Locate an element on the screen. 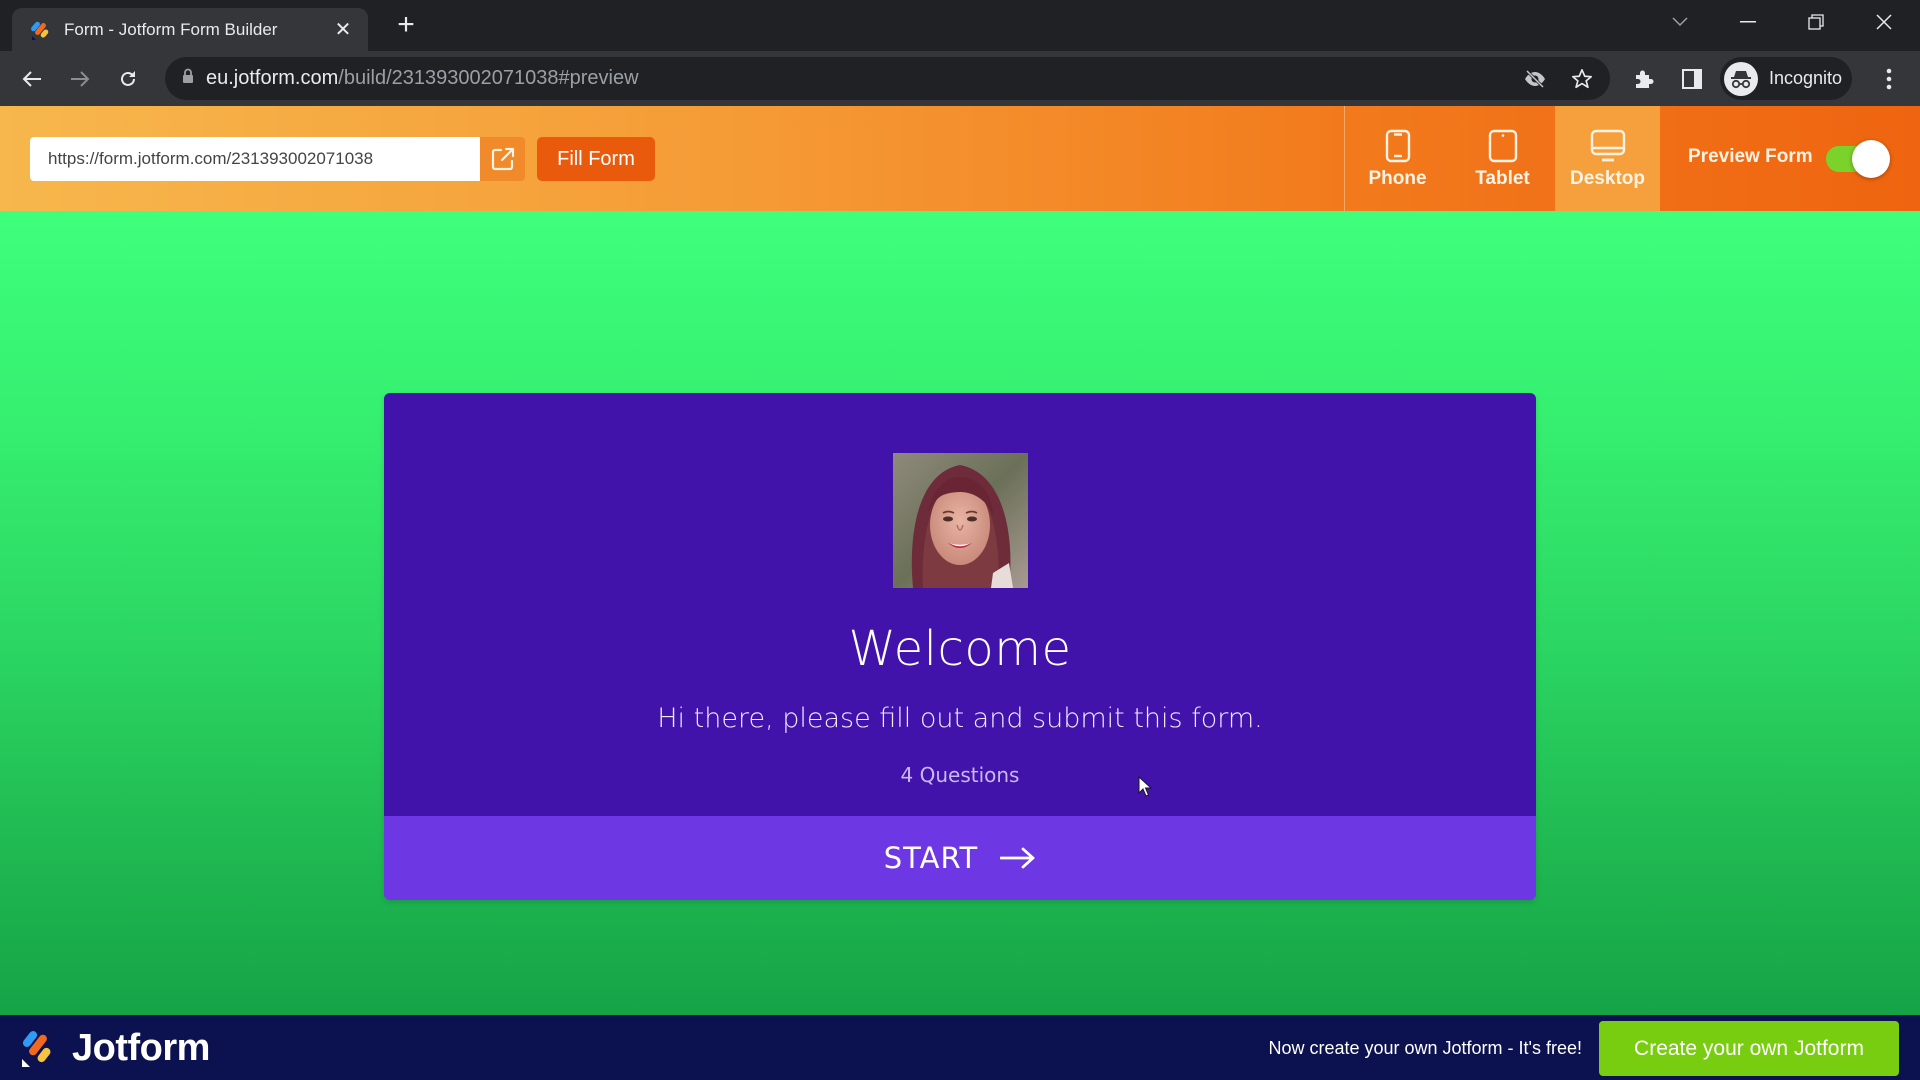 This screenshot has width=1920, height=1080. preview-form-label: Preview Form is located at coordinates (1750, 156).